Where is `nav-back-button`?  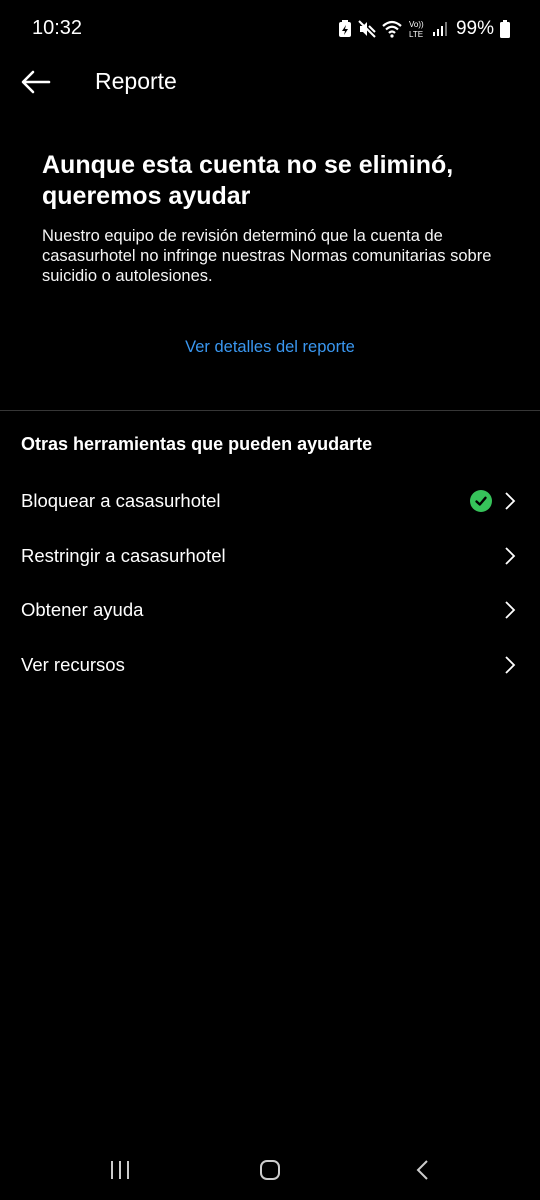
nav-back-button is located at coordinates (422, 1170).